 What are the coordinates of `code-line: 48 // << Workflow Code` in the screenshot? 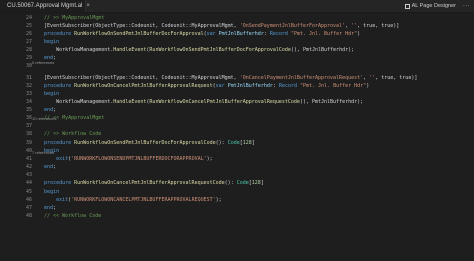 It's located at (237, 216).